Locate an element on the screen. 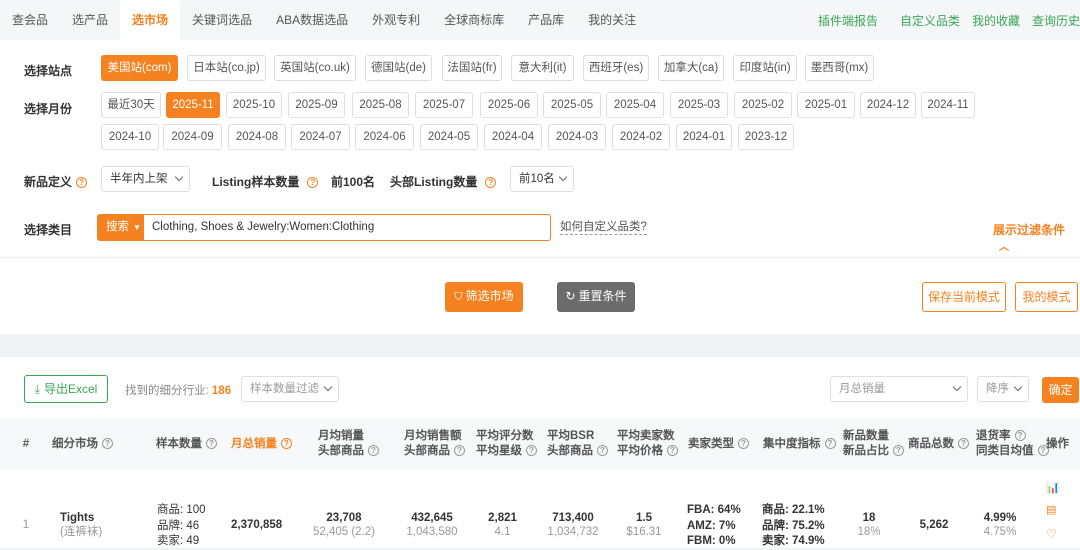 The height and width of the screenshot is (550, 1080). month-chip: 2025-03 is located at coordinates (699, 105).